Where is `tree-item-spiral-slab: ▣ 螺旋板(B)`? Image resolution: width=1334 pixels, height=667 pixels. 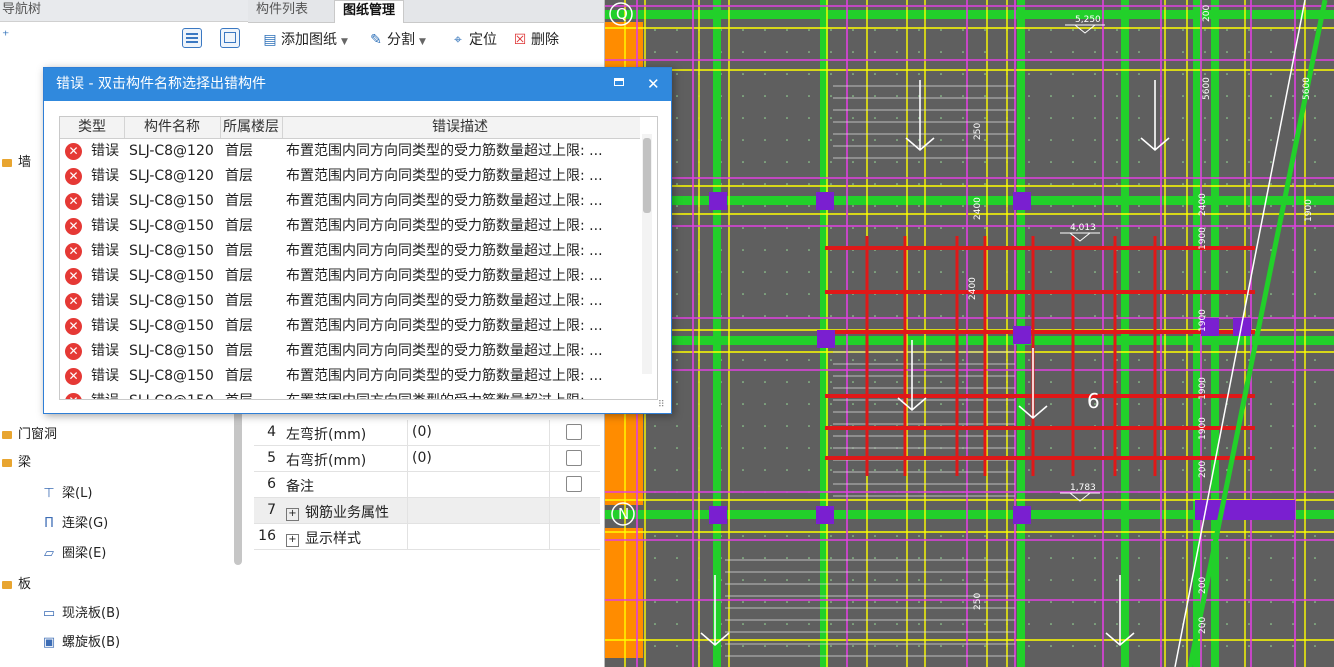
tree-item-spiral-slab: ▣ 螺旋板(B) is located at coordinates (80, 643).